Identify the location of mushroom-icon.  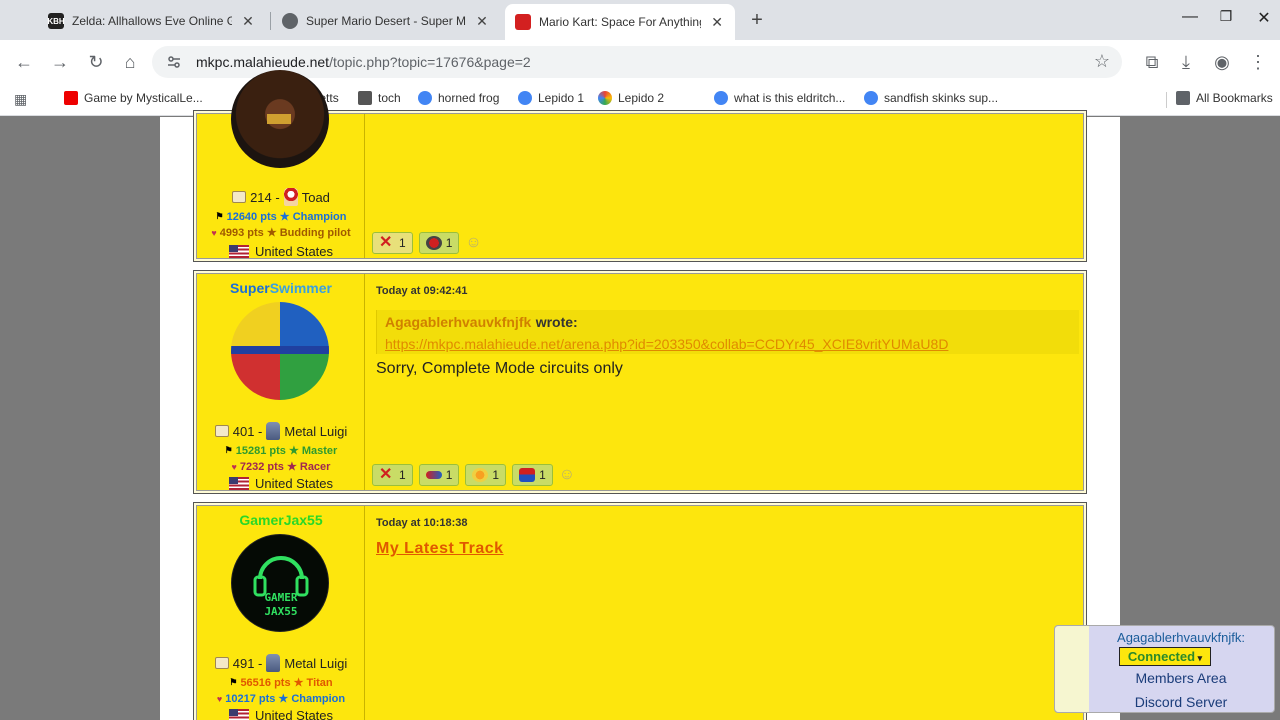
(433, 243).